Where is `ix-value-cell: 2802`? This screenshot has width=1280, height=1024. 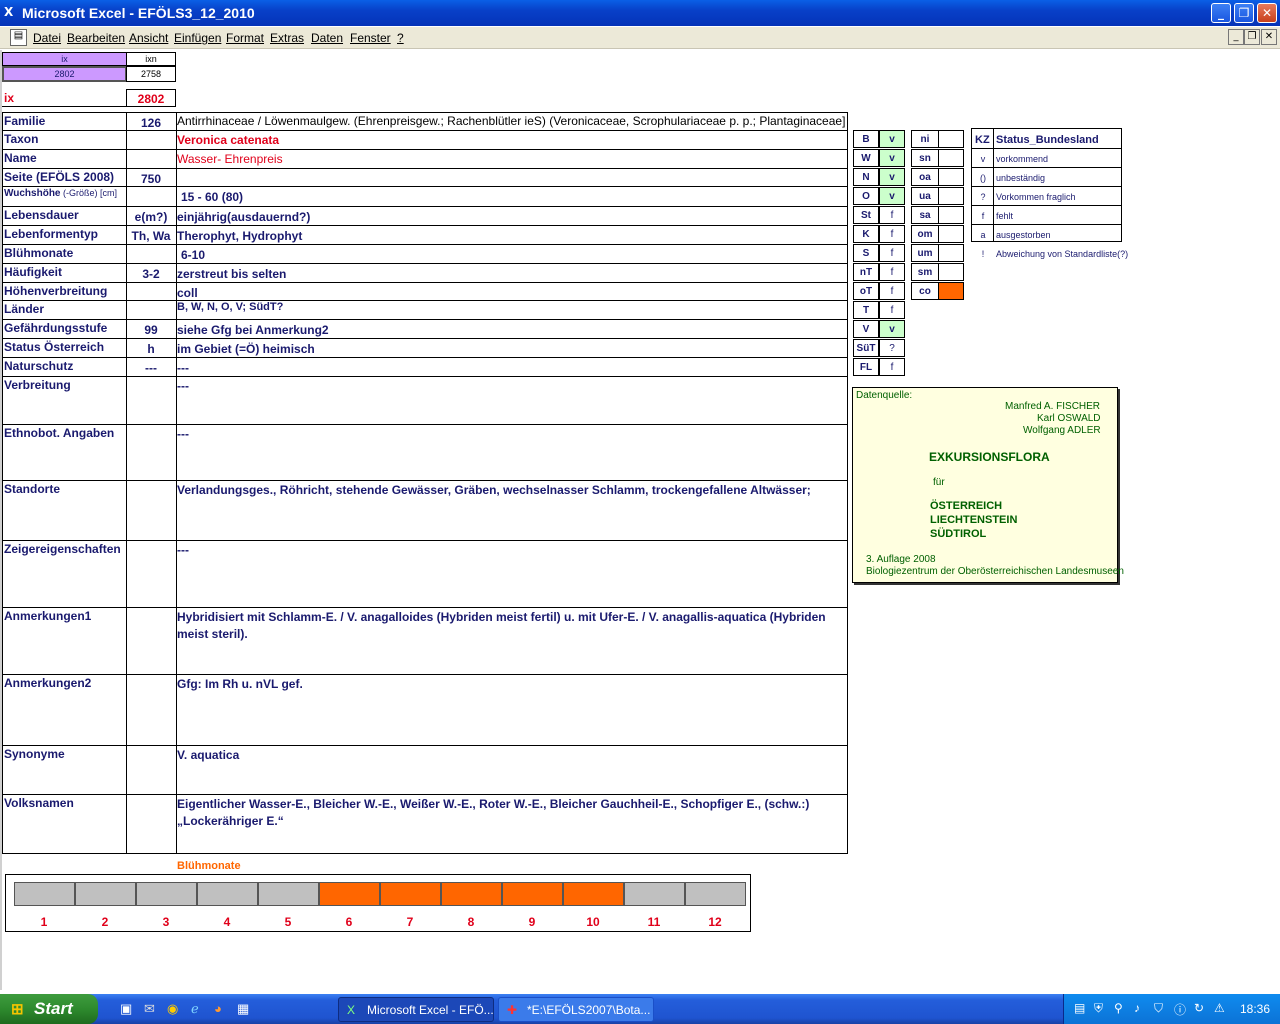 ix-value-cell: 2802 is located at coordinates (64, 74).